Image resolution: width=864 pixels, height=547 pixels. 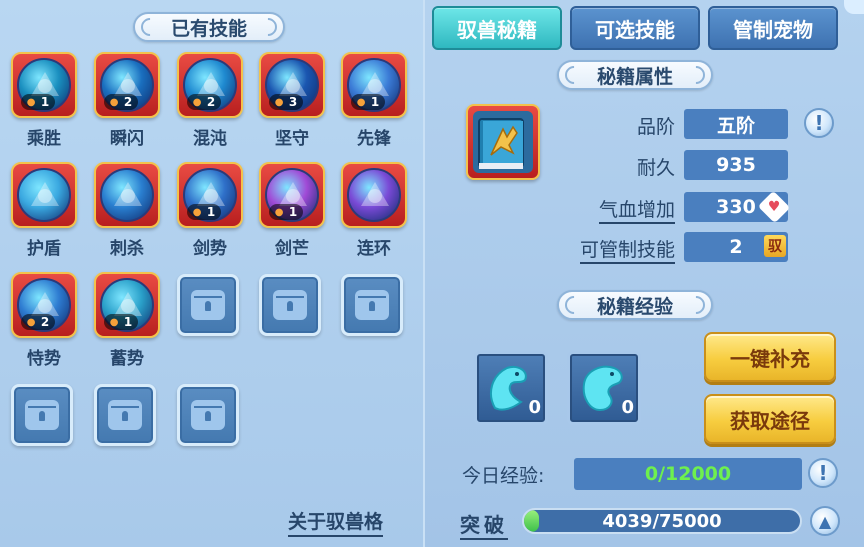 I want to click on skill-name-label: 蓄势, so click(x=127, y=359).